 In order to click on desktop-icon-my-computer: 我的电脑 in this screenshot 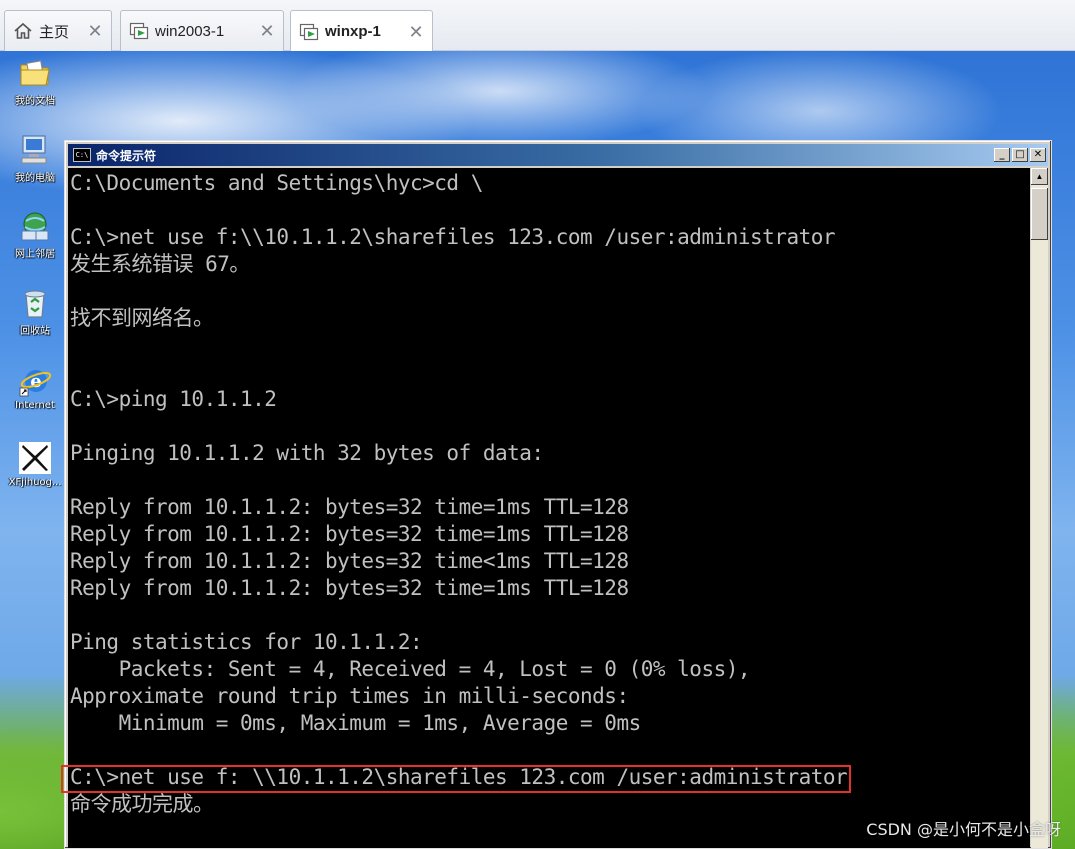, I will do `click(35, 158)`.